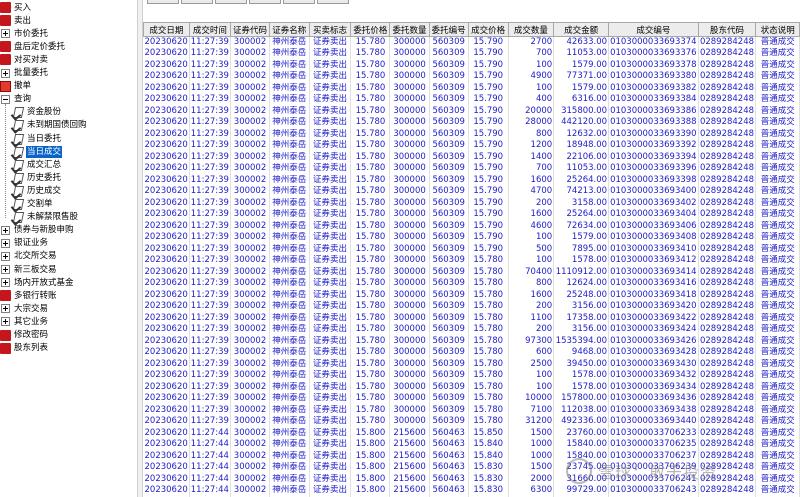 This screenshot has height=497, width=800. Describe the element at coordinates (653, 29) in the screenshot. I see `column-header: 成交编号` at that location.